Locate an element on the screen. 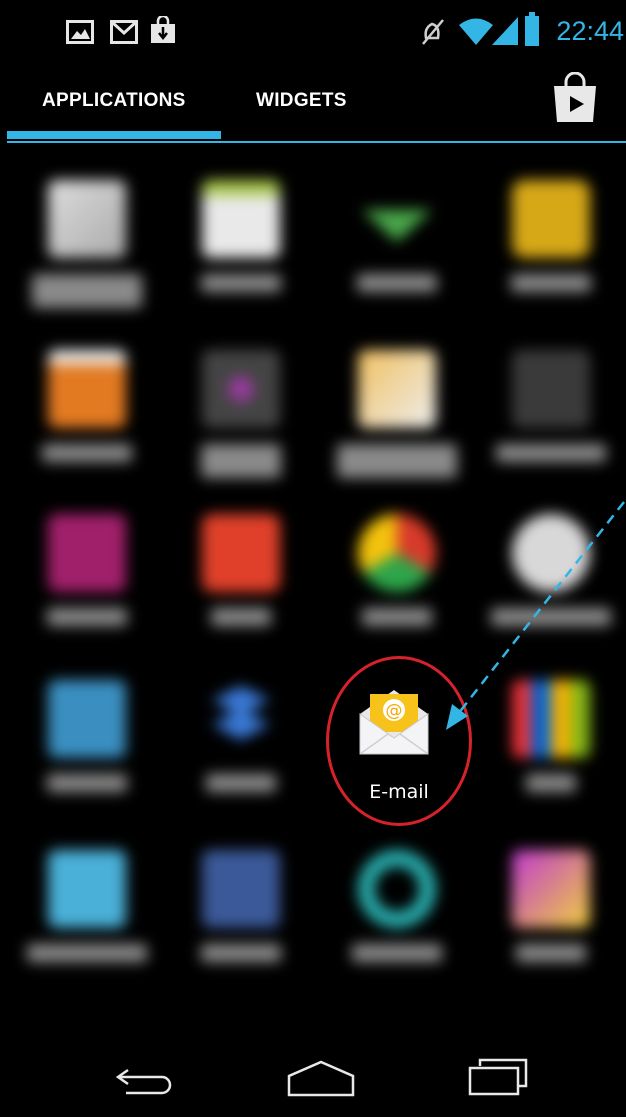  tab-applications: APPLICATIONS is located at coordinates (114, 101).